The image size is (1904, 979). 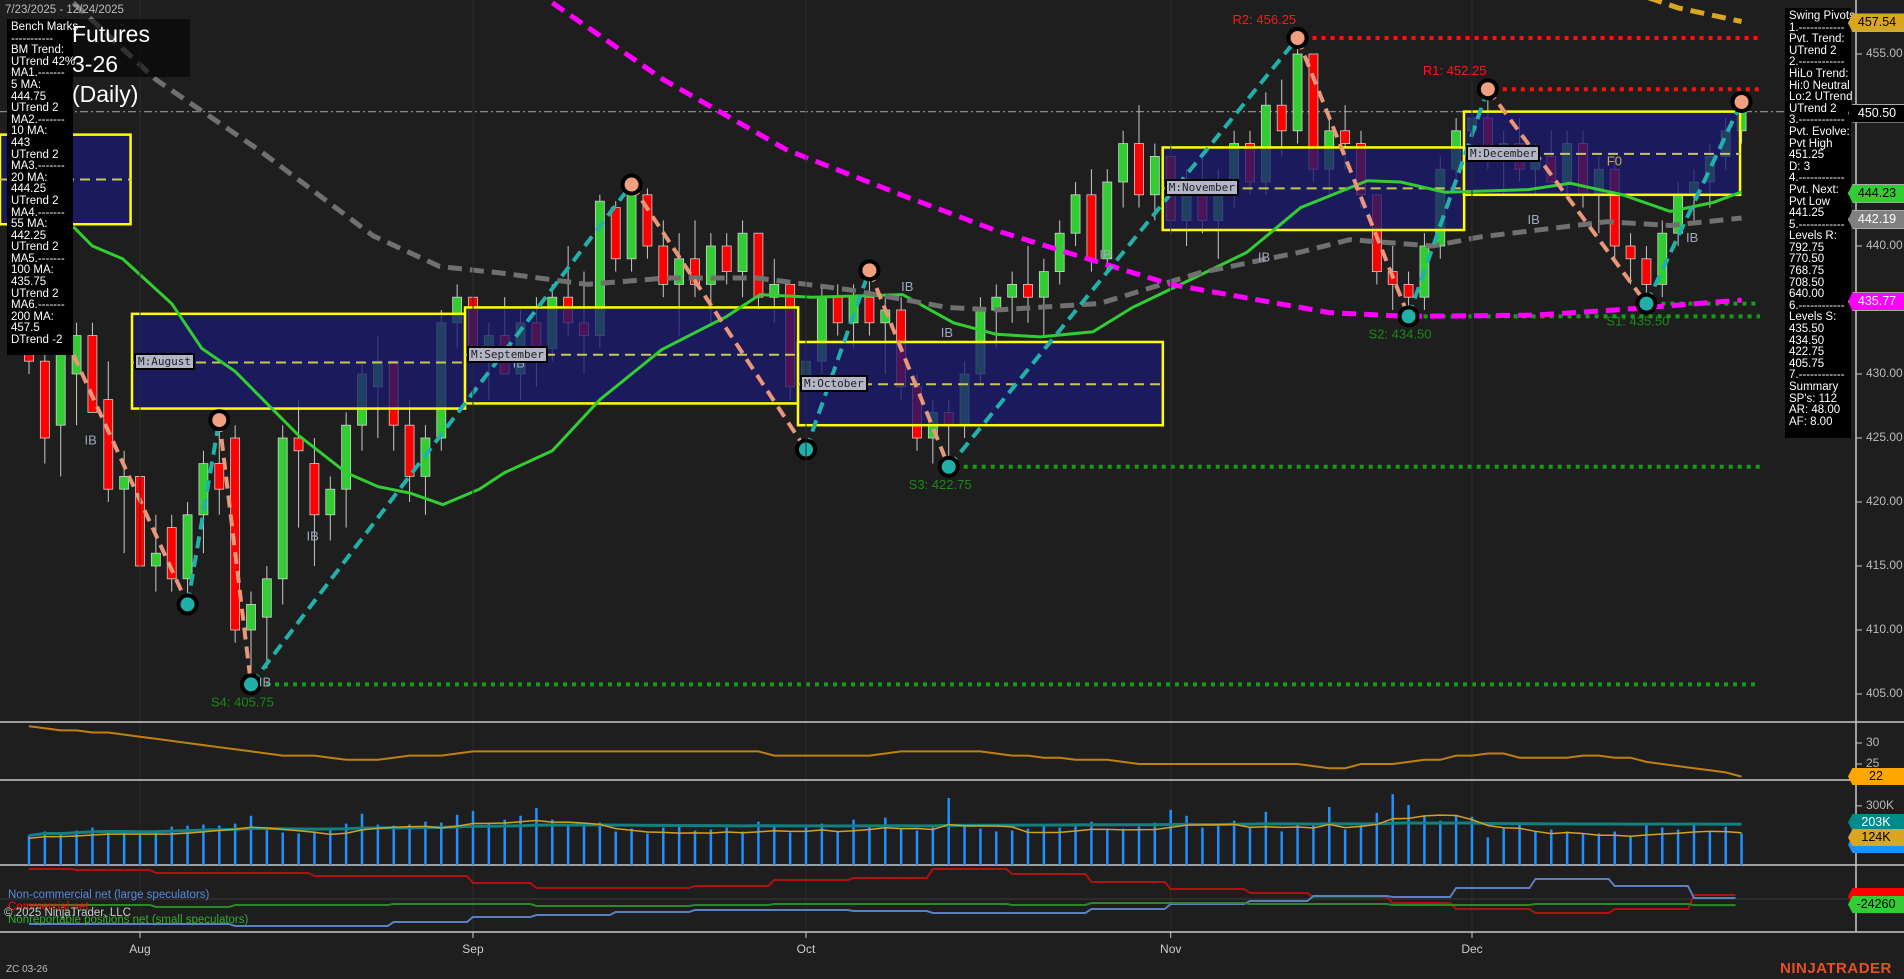 I want to click on chart-title-line1: Futures, so click(x=111, y=34).